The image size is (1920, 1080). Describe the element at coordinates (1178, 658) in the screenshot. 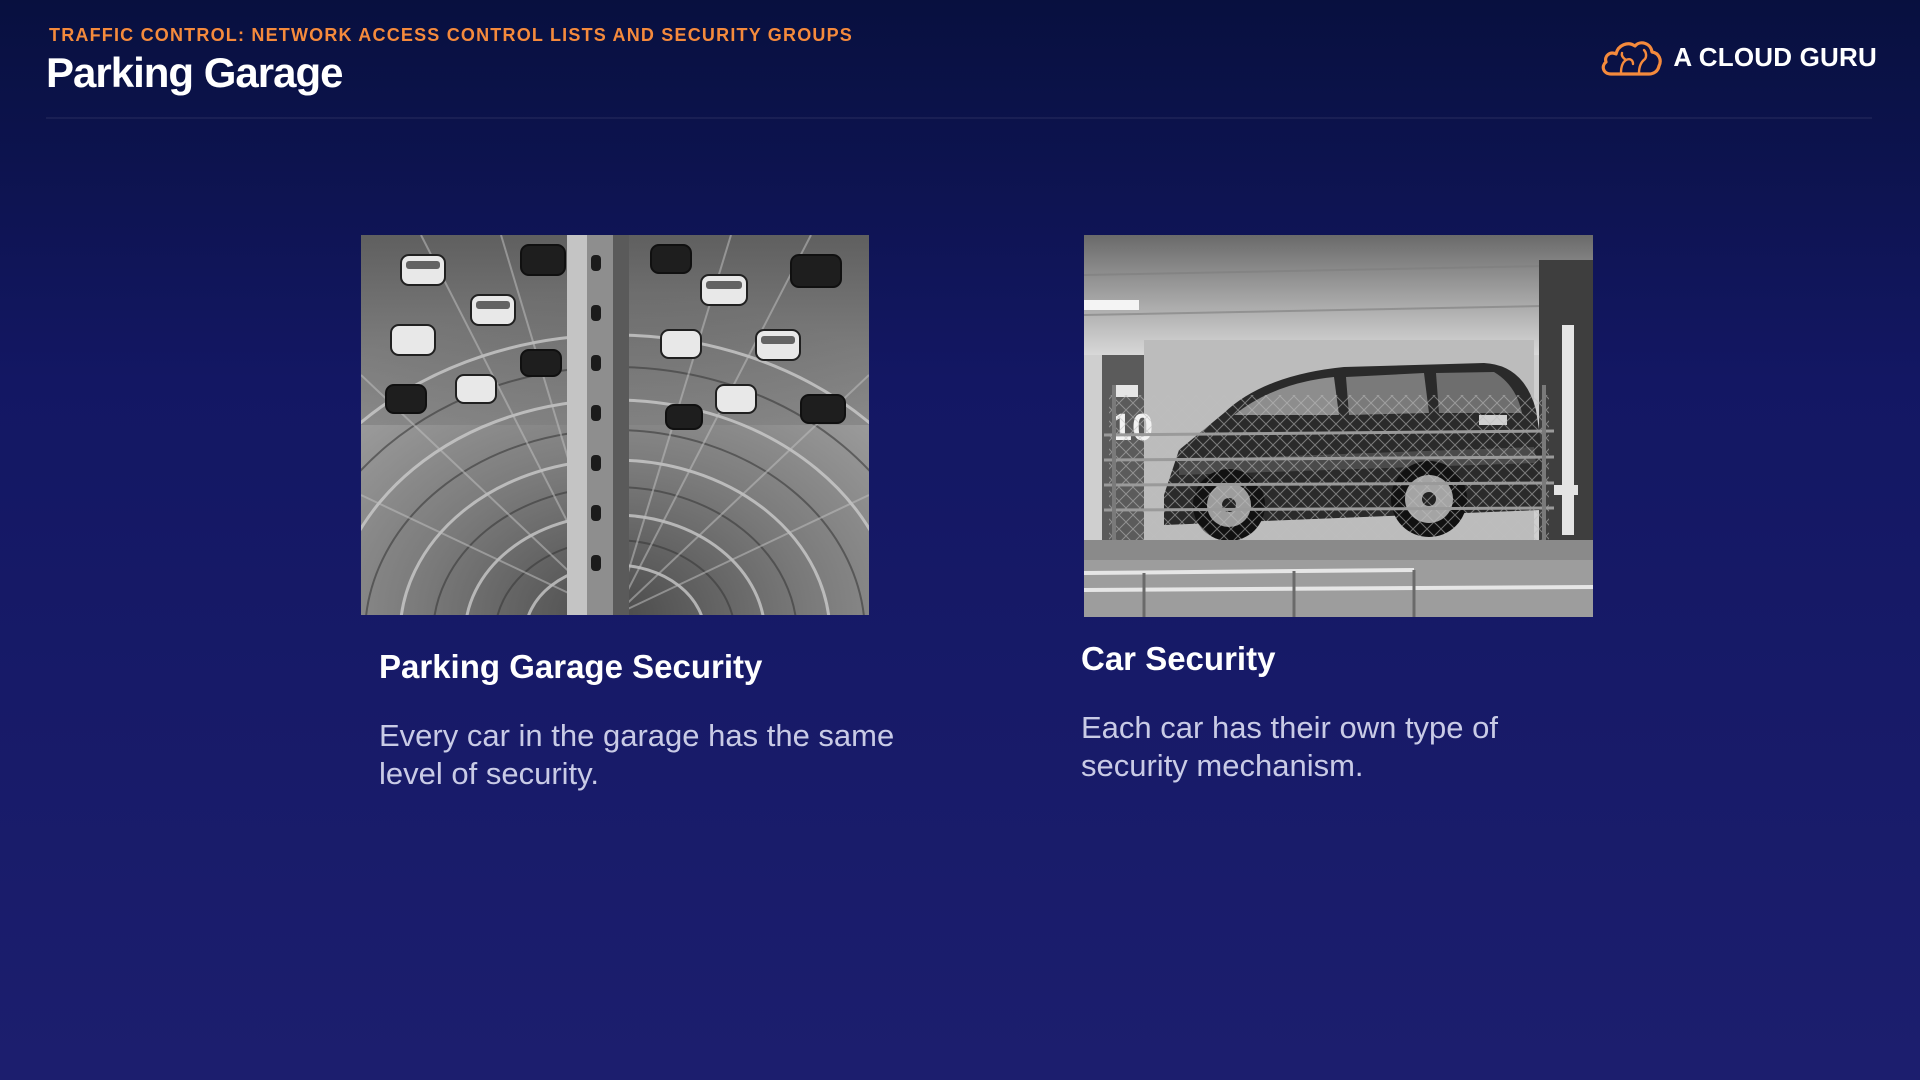

I see `card-heading-car-security: Car Security` at that location.